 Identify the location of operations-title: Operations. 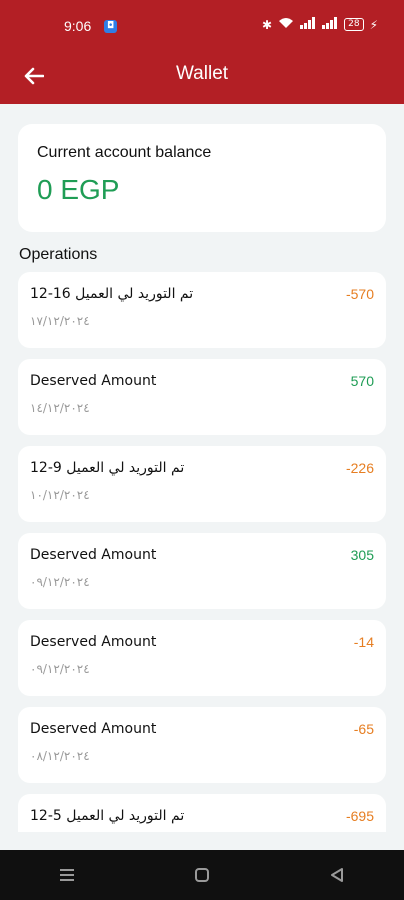
(58, 254).